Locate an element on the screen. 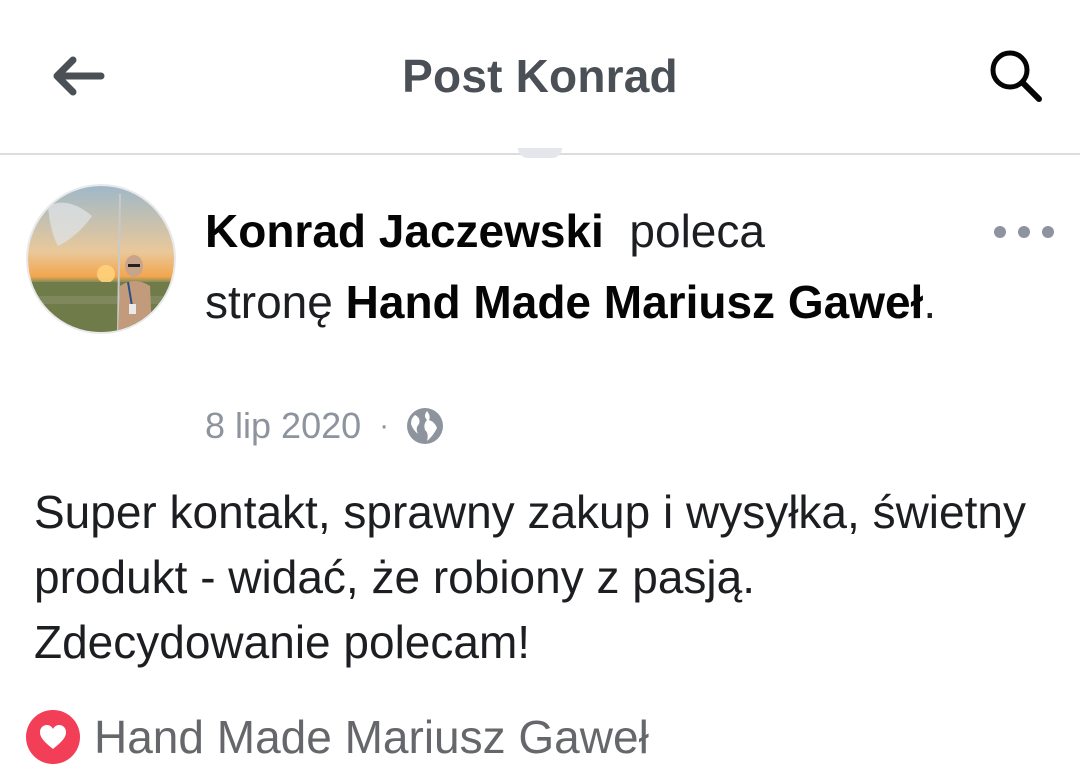 The image size is (1080, 776). more-options-button is located at coordinates (1024, 232).